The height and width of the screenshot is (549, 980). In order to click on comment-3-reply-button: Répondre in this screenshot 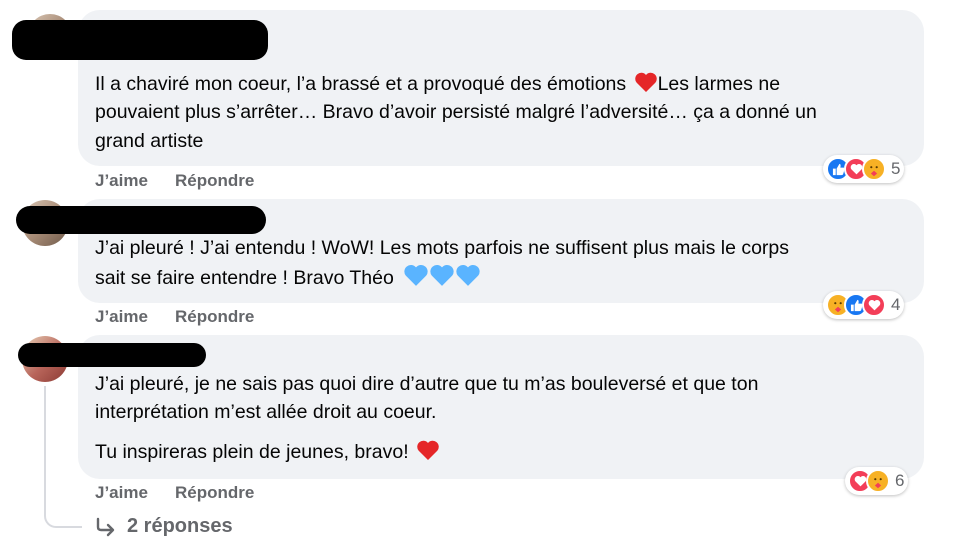, I will do `click(214, 493)`.